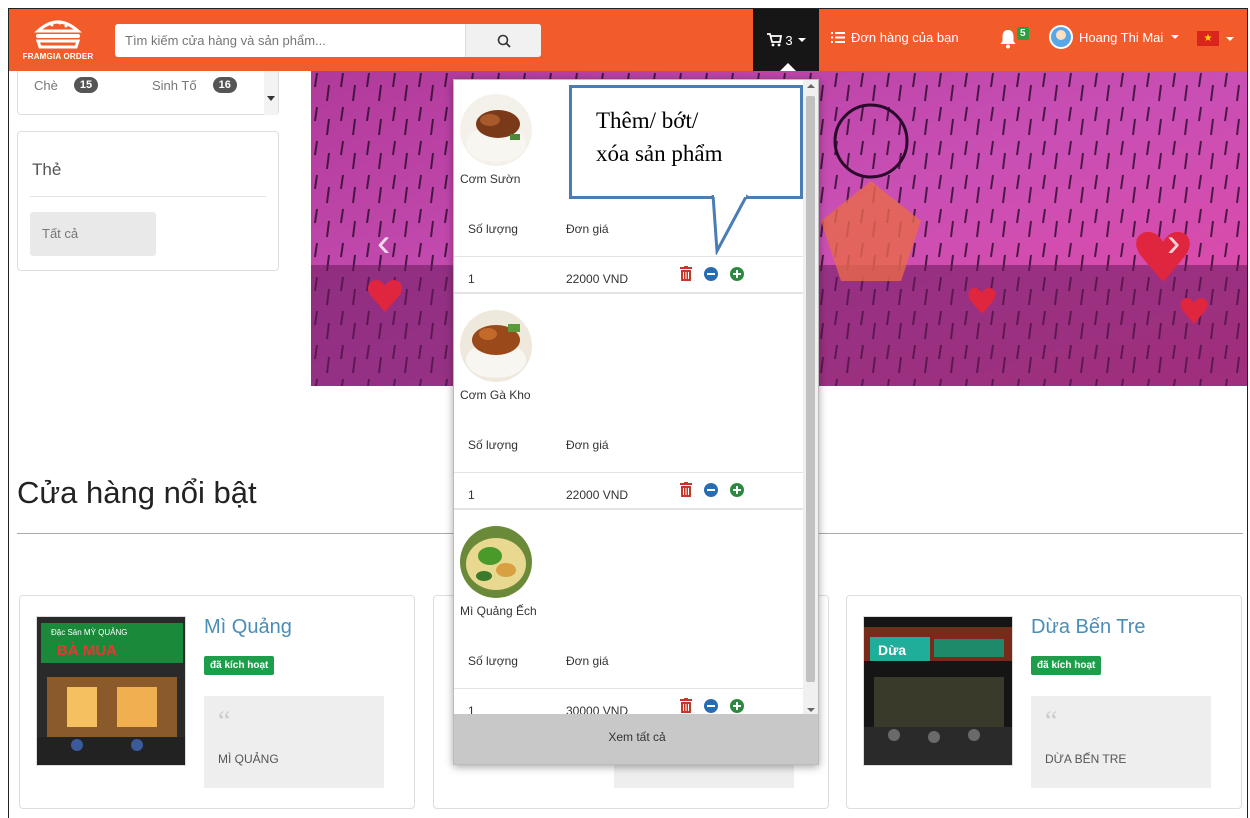  Describe the element at coordinates (1023, 33) in the screenshot. I see `notification-badge: 5` at that location.